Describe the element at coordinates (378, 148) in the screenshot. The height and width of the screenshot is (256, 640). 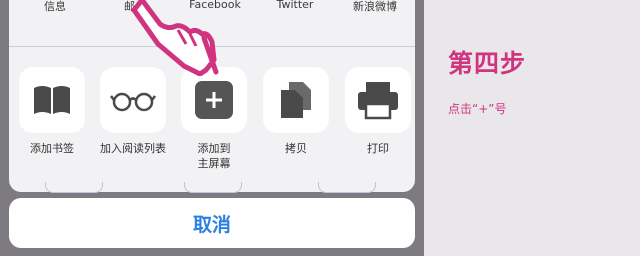
I see `action-label: 打印` at that location.